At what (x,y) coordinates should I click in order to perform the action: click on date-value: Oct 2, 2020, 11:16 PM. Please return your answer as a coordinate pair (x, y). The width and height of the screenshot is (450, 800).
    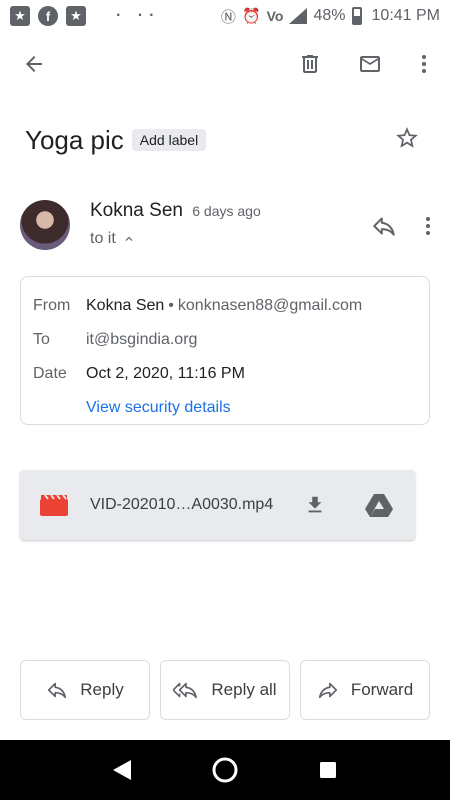
    Looking at the image, I should click on (165, 373).